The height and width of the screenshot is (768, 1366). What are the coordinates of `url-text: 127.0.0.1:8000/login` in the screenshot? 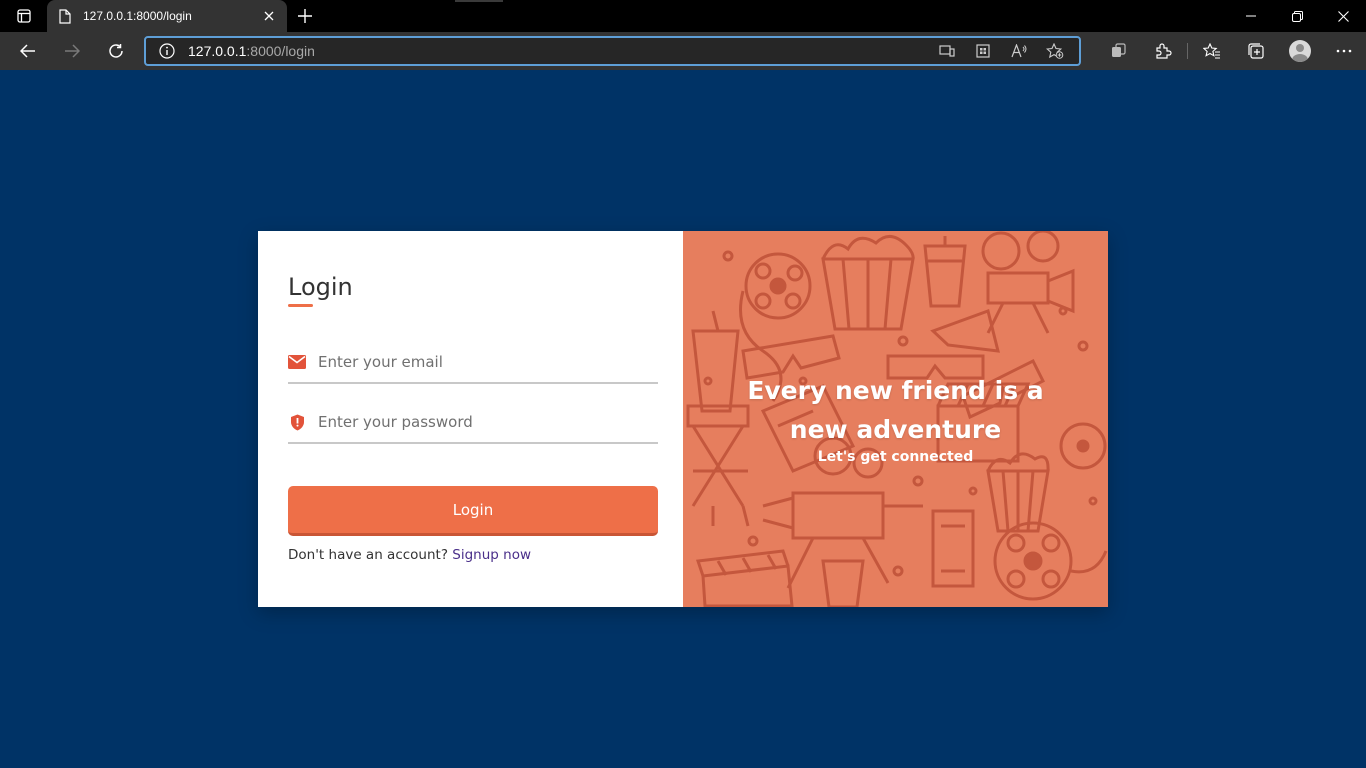 It's located at (251, 51).